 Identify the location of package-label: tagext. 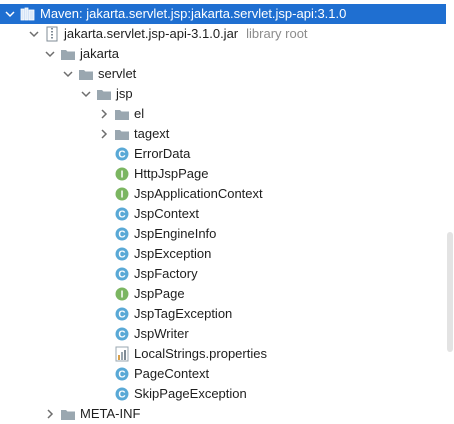
(152, 133).